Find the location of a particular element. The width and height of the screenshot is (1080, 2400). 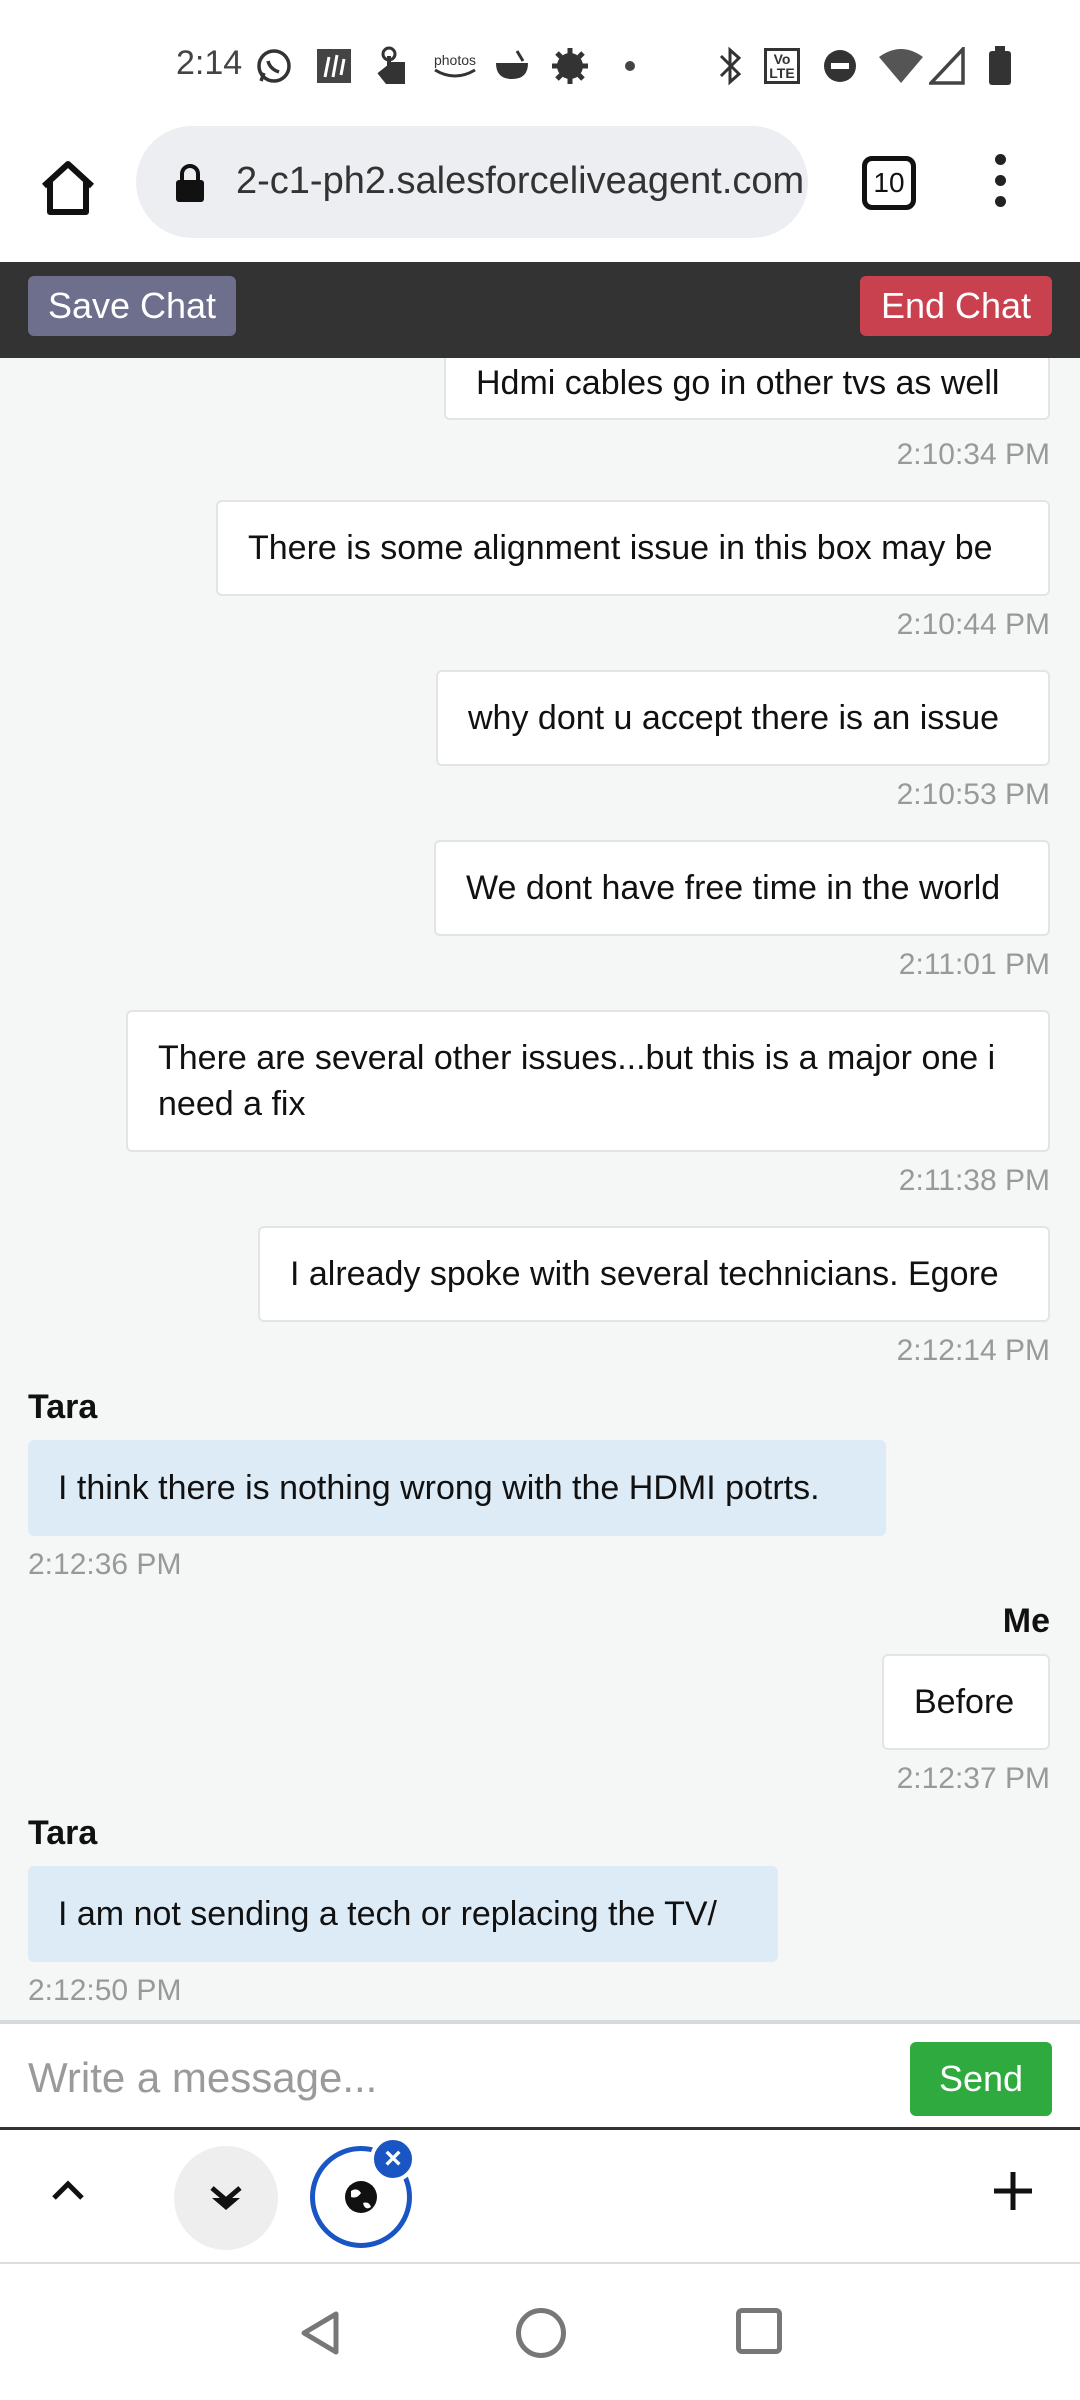

message-timestamp: 2:12:36 PM is located at coordinates (105, 1564).